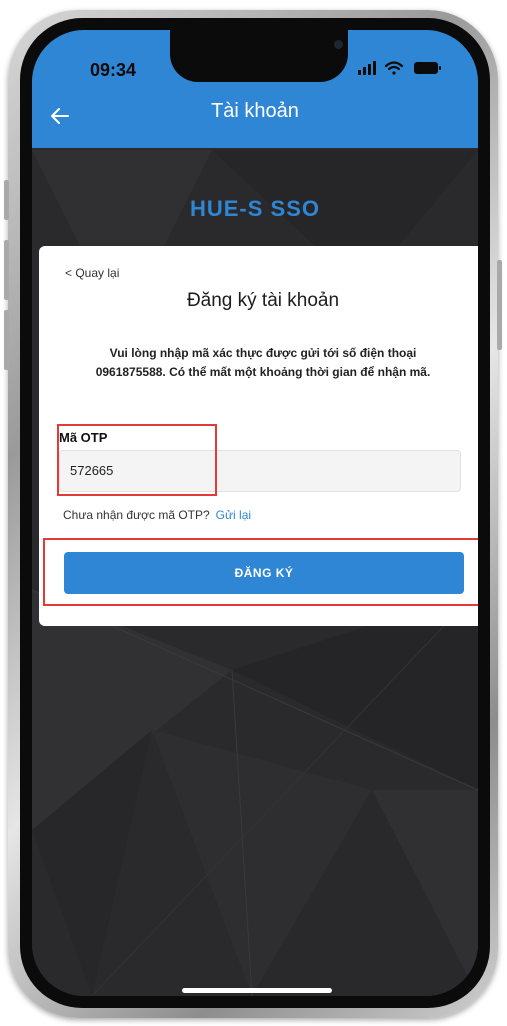  I want to click on otp-highlight-box, so click(137, 460).